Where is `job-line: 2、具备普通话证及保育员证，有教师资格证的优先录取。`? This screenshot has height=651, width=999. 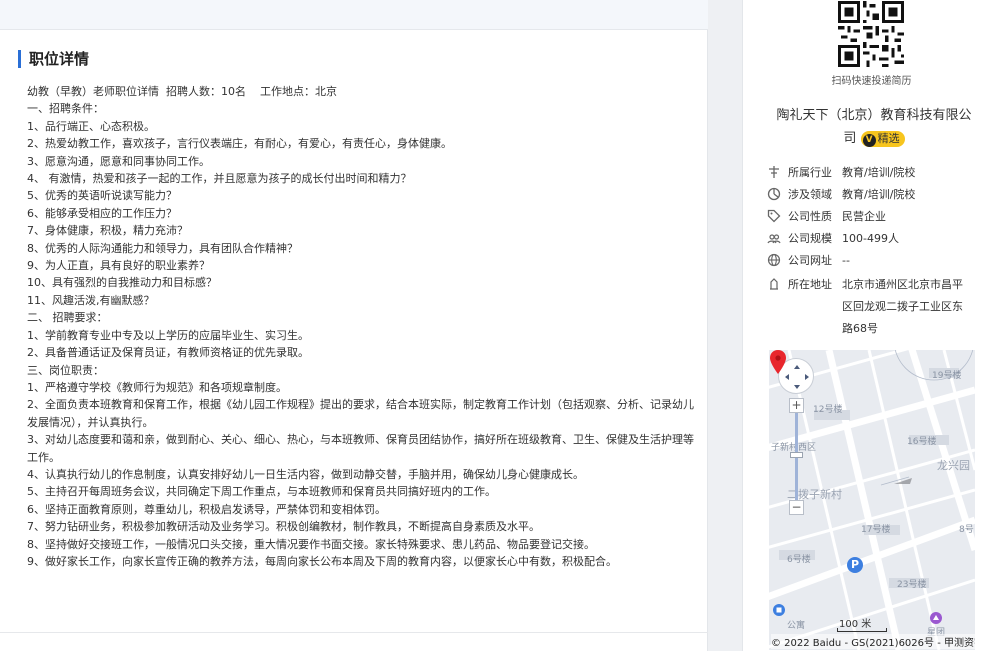
job-line: 2、具备普通话证及保育员证，有教师资格证的优先录取。 is located at coordinates (168, 353).